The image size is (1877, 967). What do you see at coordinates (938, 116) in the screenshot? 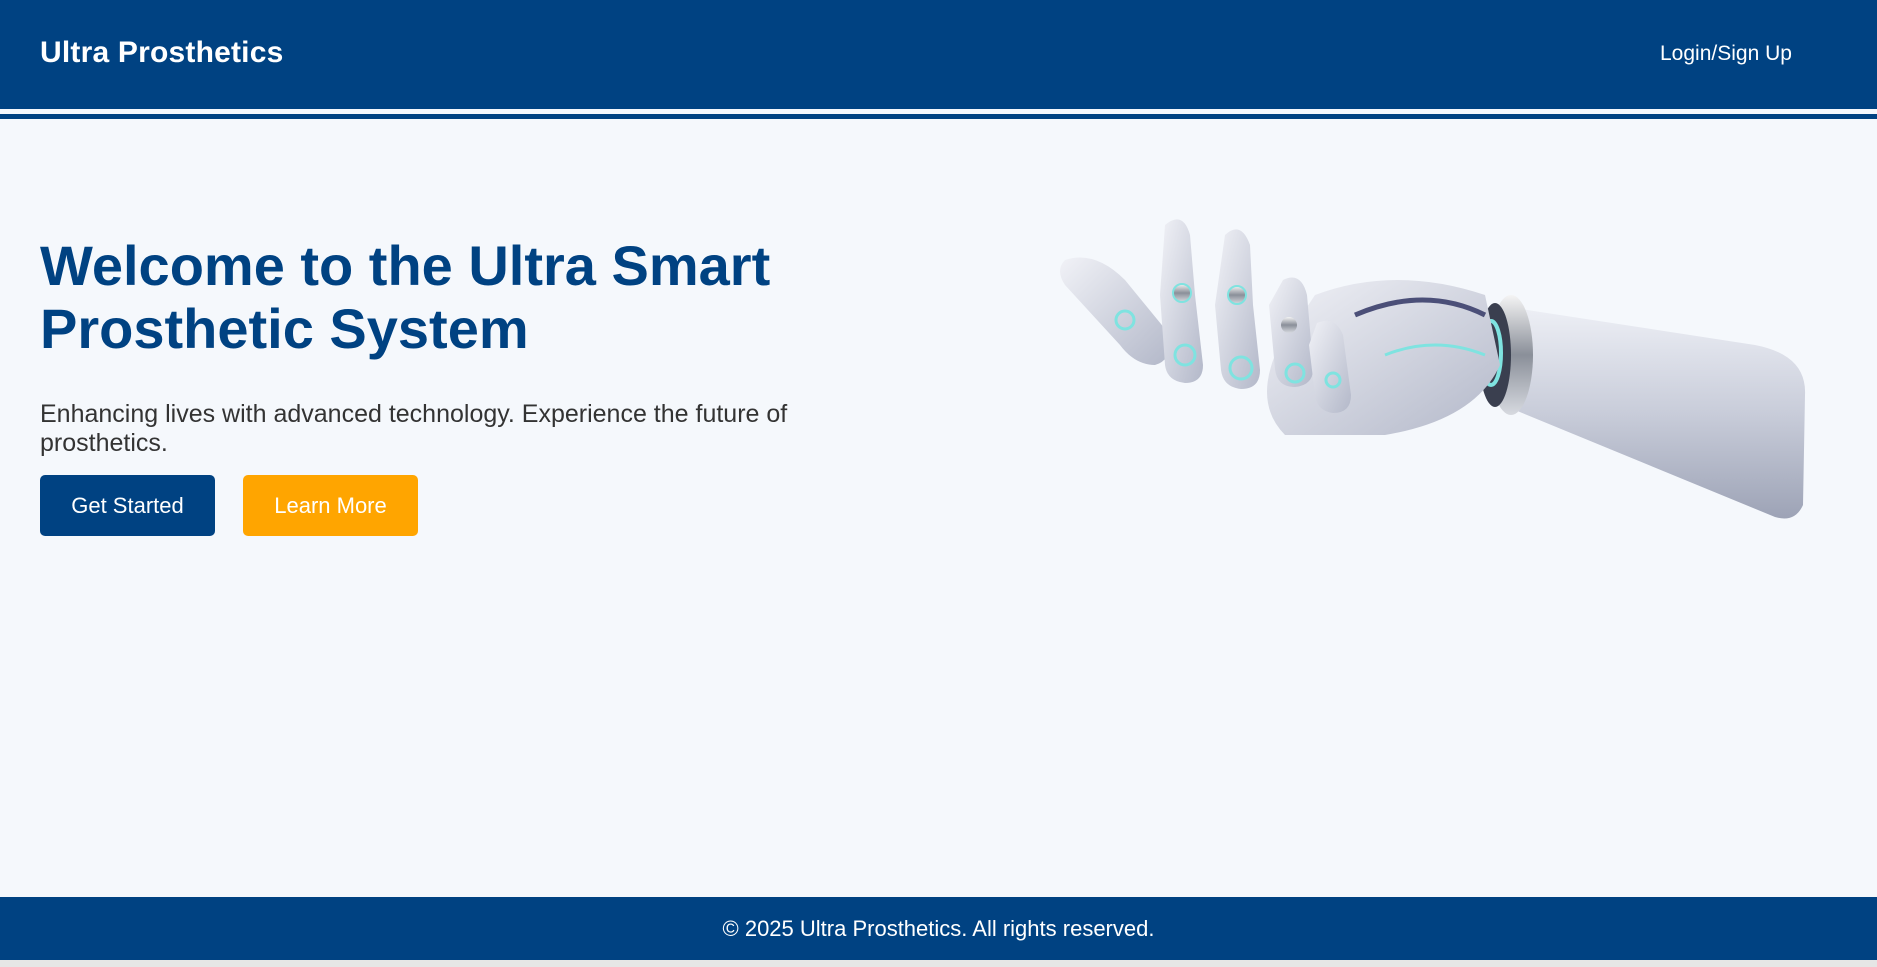
I see `navbar-divider` at bounding box center [938, 116].